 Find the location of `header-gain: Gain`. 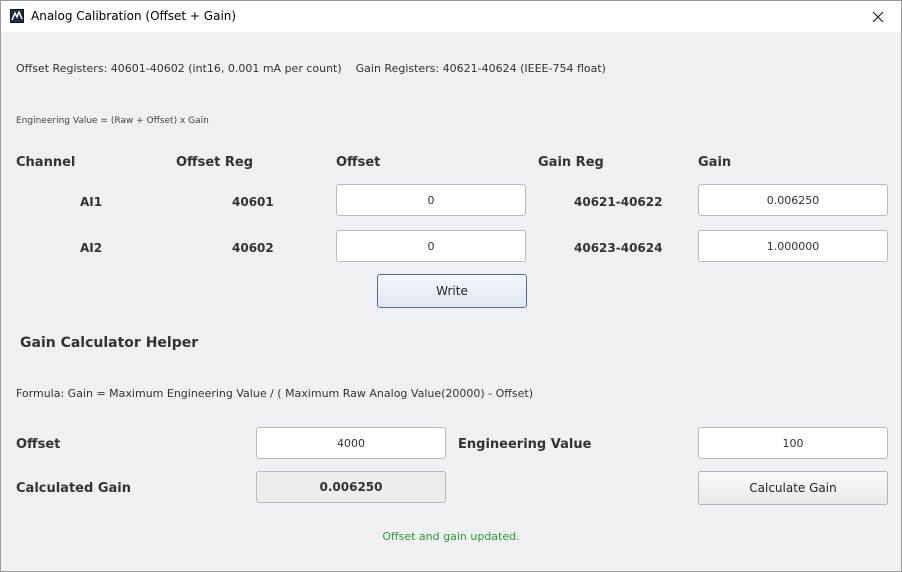

header-gain: Gain is located at coordinates (715, 162).